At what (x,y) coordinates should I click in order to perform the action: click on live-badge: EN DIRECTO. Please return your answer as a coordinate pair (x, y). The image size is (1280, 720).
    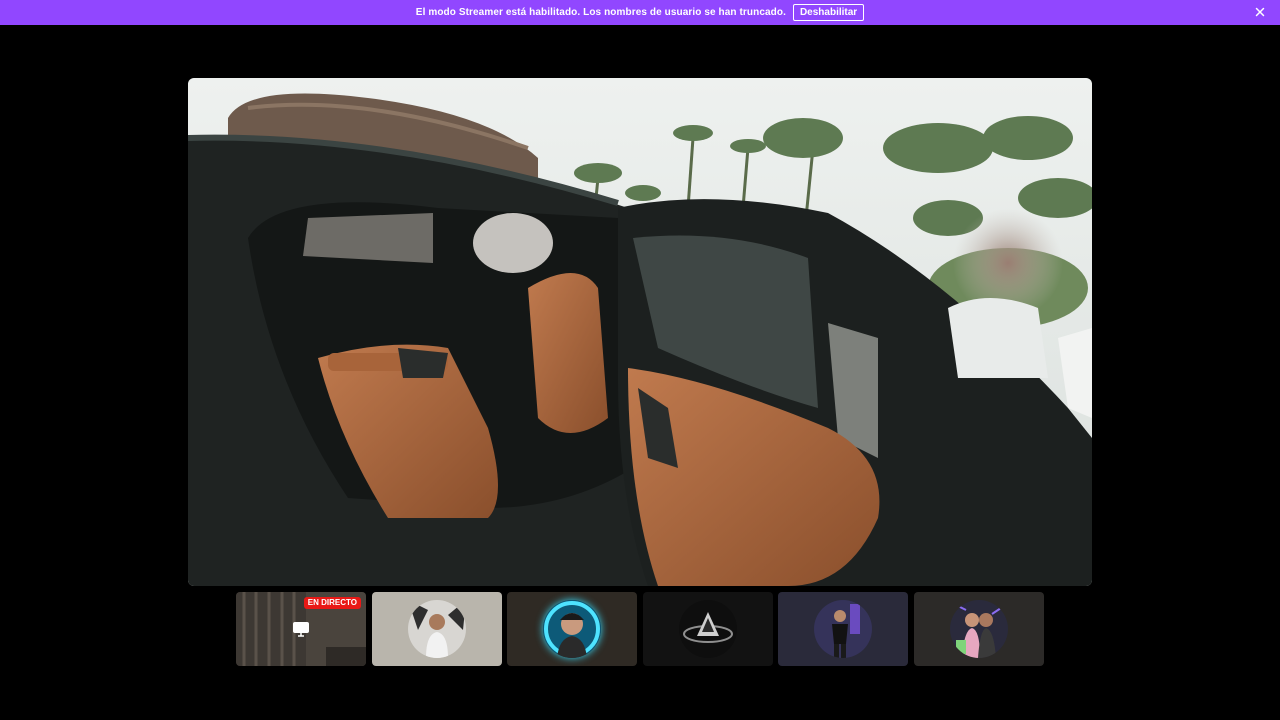
    Looking at the image, I should click on (332, 603).